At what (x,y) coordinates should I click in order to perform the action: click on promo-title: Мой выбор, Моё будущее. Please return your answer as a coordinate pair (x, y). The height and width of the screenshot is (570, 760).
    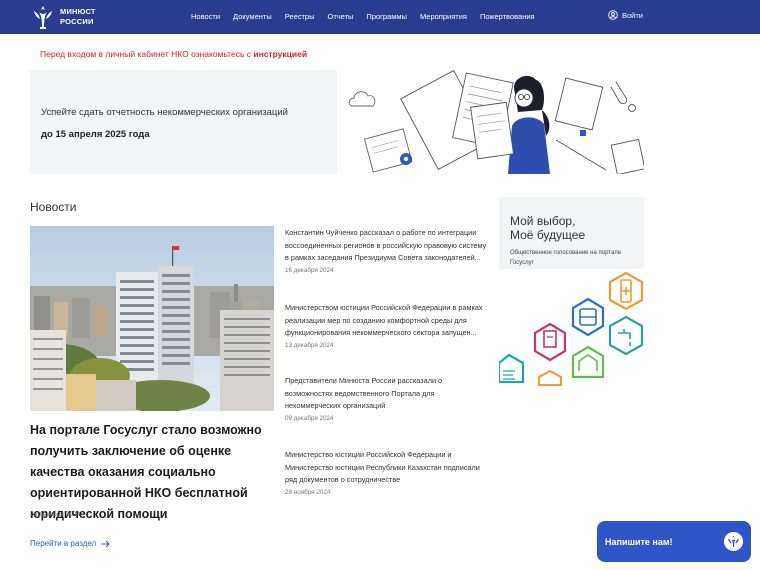
    Looking at the image, I should click on (547, 228).